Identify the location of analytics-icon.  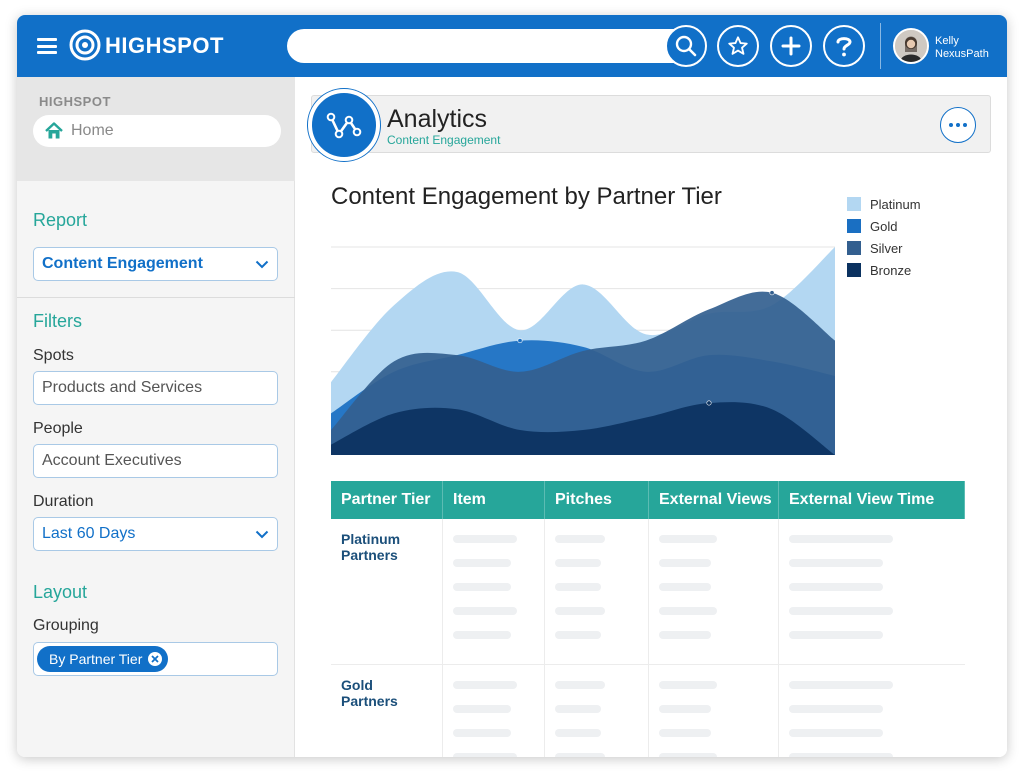
(344, 125).